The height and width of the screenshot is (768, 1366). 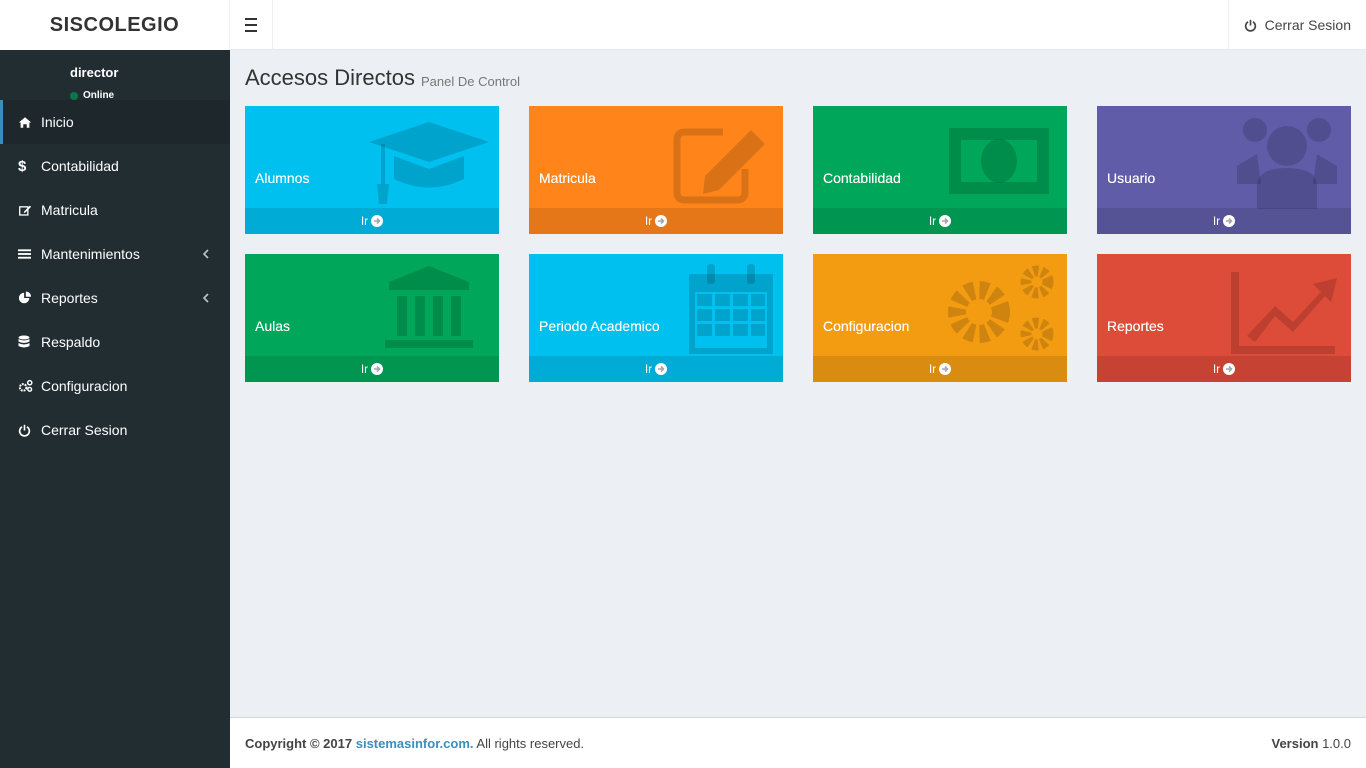 I want to click on tile-usuario: Usuario Ir, so click(x=1224, y=170).